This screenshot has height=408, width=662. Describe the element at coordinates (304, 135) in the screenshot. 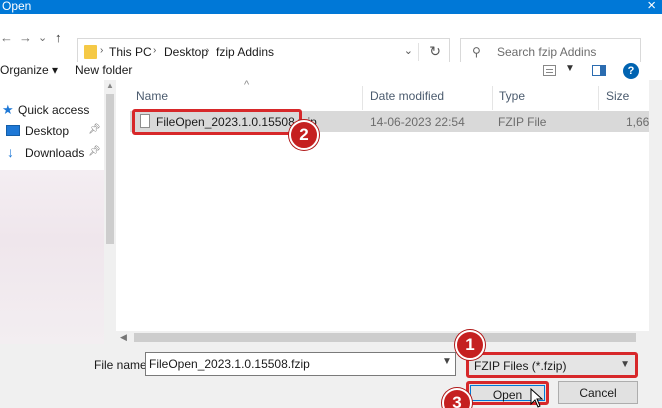

I see `step-badge-2: 2` at that location.